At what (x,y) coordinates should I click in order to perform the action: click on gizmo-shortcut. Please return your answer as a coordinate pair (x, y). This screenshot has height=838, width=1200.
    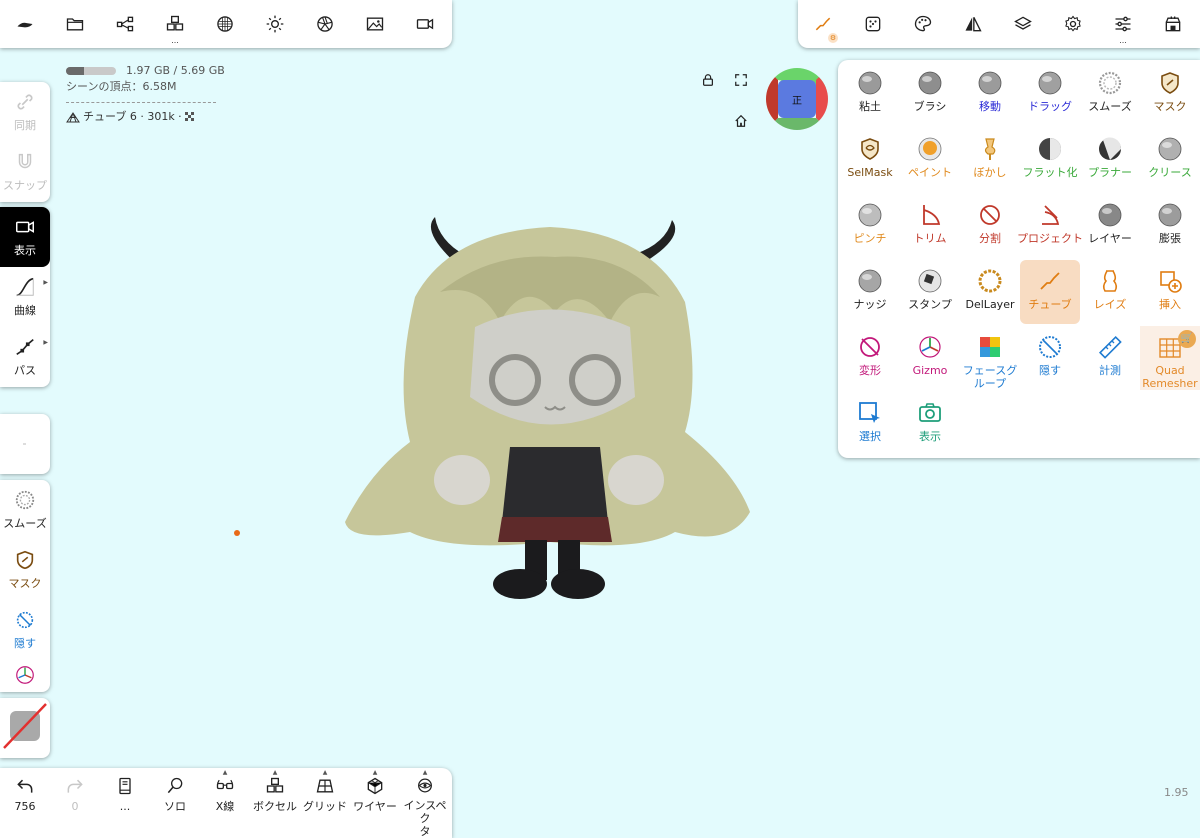
    Looking at the image, I should click on (25, 675).